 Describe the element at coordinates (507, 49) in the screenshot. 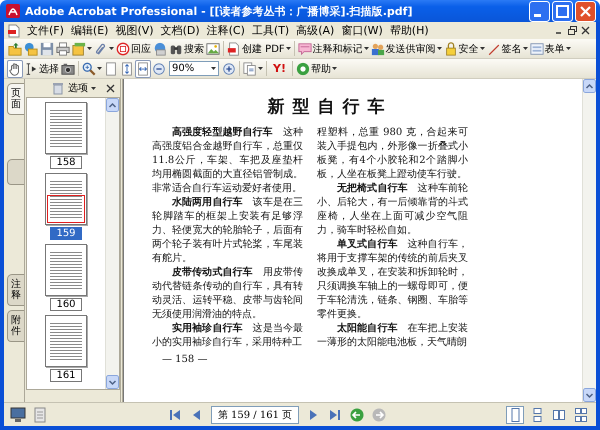

I see `sign-button: 签名` at that location.